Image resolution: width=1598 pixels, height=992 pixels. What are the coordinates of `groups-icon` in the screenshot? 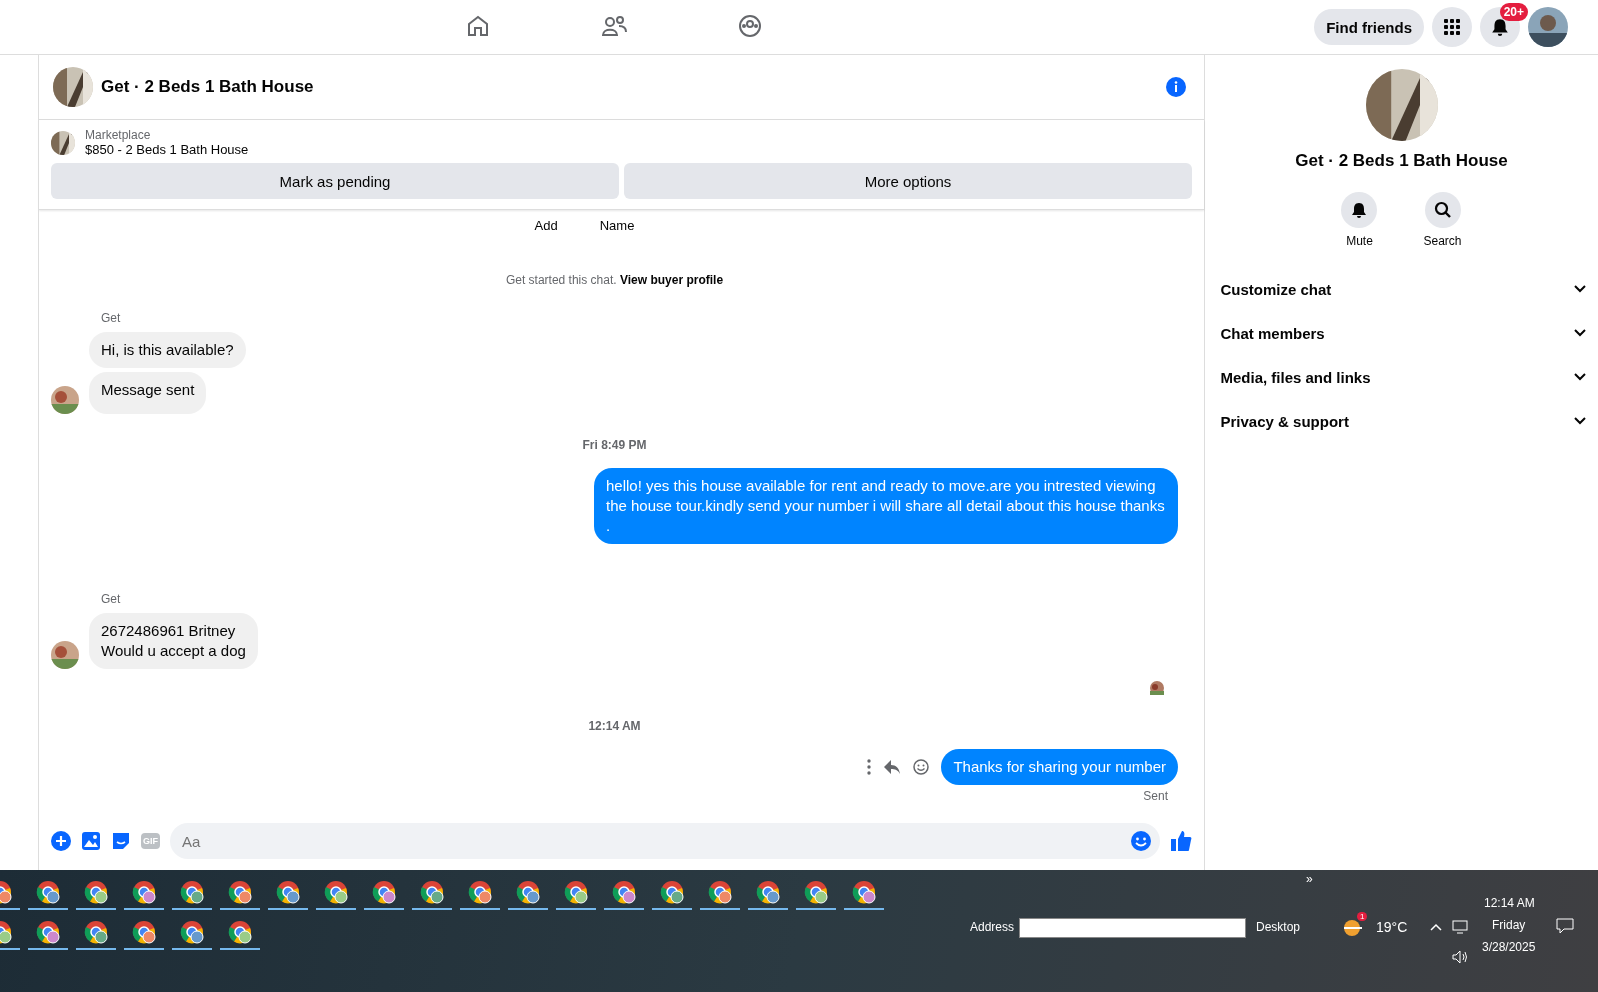 It's located at (750, 25).